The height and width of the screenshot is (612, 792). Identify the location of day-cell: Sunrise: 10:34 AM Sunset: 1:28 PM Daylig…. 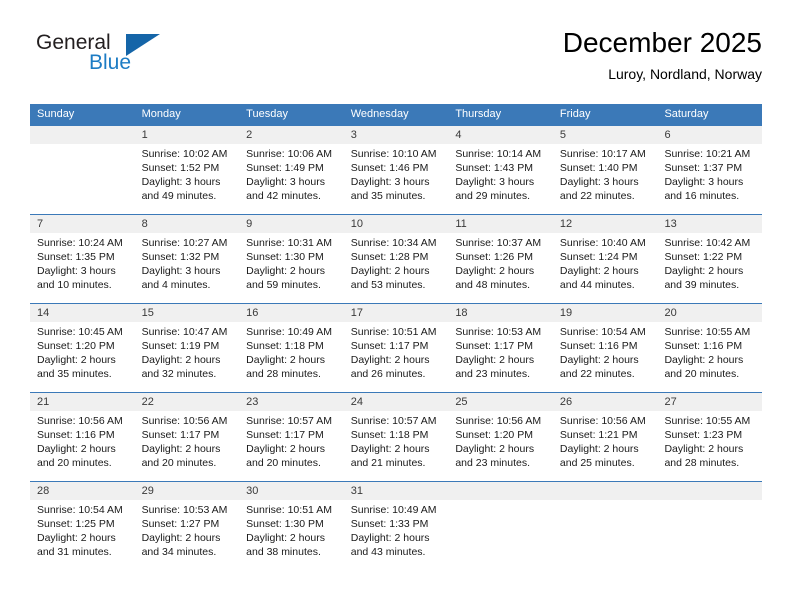
(396, 268).